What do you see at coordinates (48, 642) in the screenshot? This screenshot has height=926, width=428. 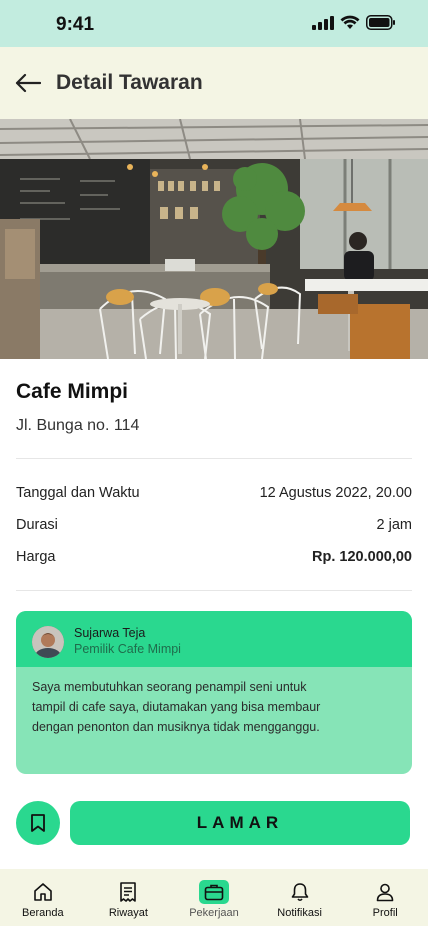 I see `avatar` at bounding box center [48, 642].